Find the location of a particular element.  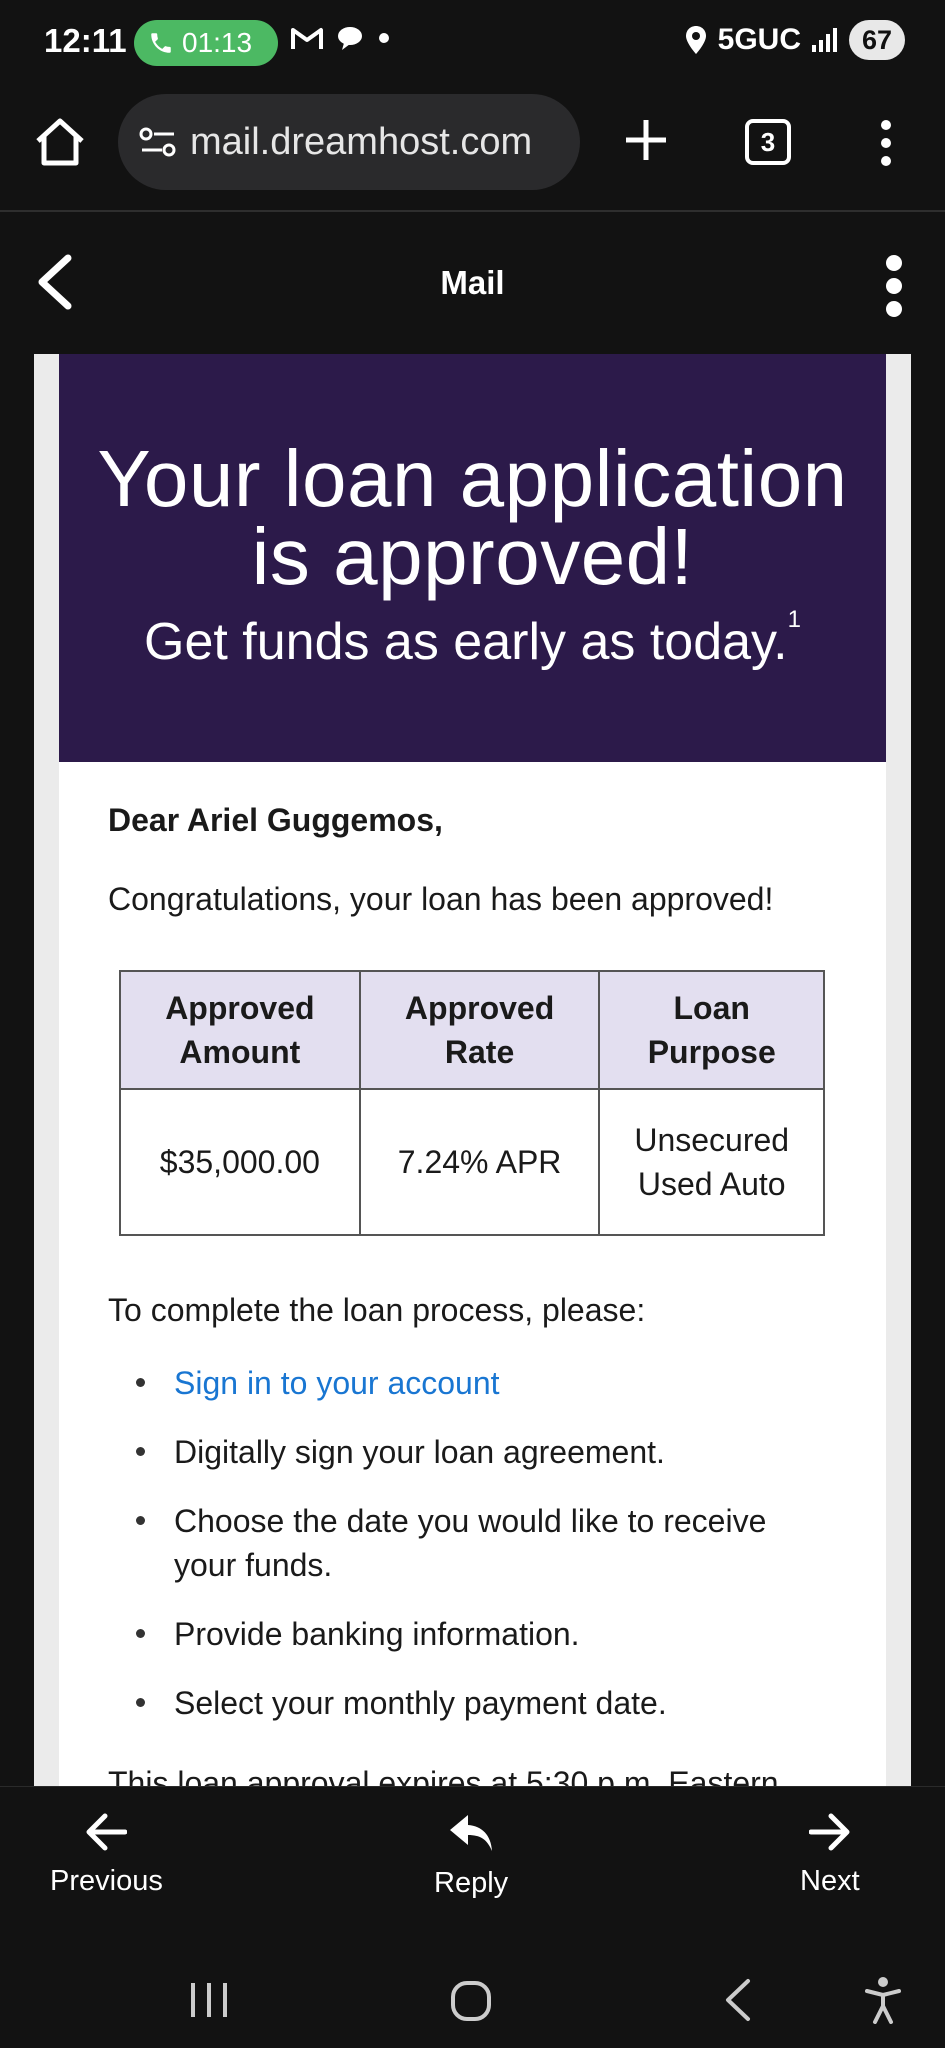

battery-indicator: 67 is located at coordinates (877, 40).